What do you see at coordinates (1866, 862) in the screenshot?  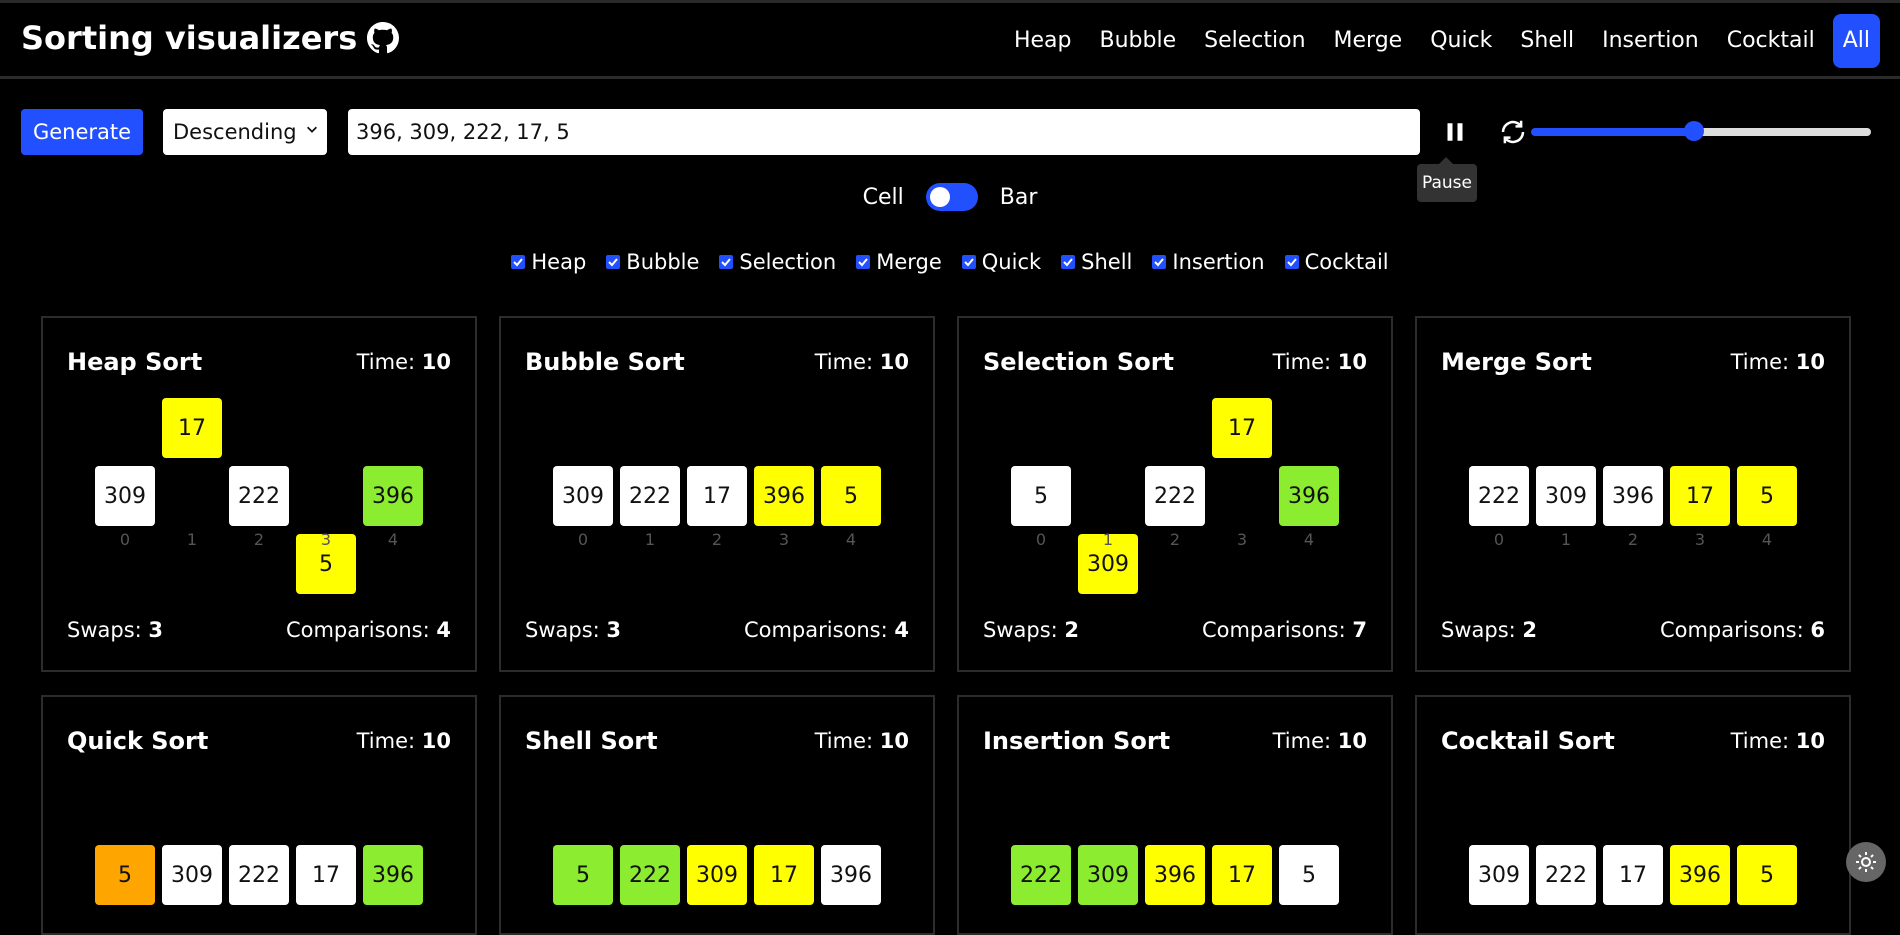 I see `theme-toggle-button` at bounding box center [1866, 862].